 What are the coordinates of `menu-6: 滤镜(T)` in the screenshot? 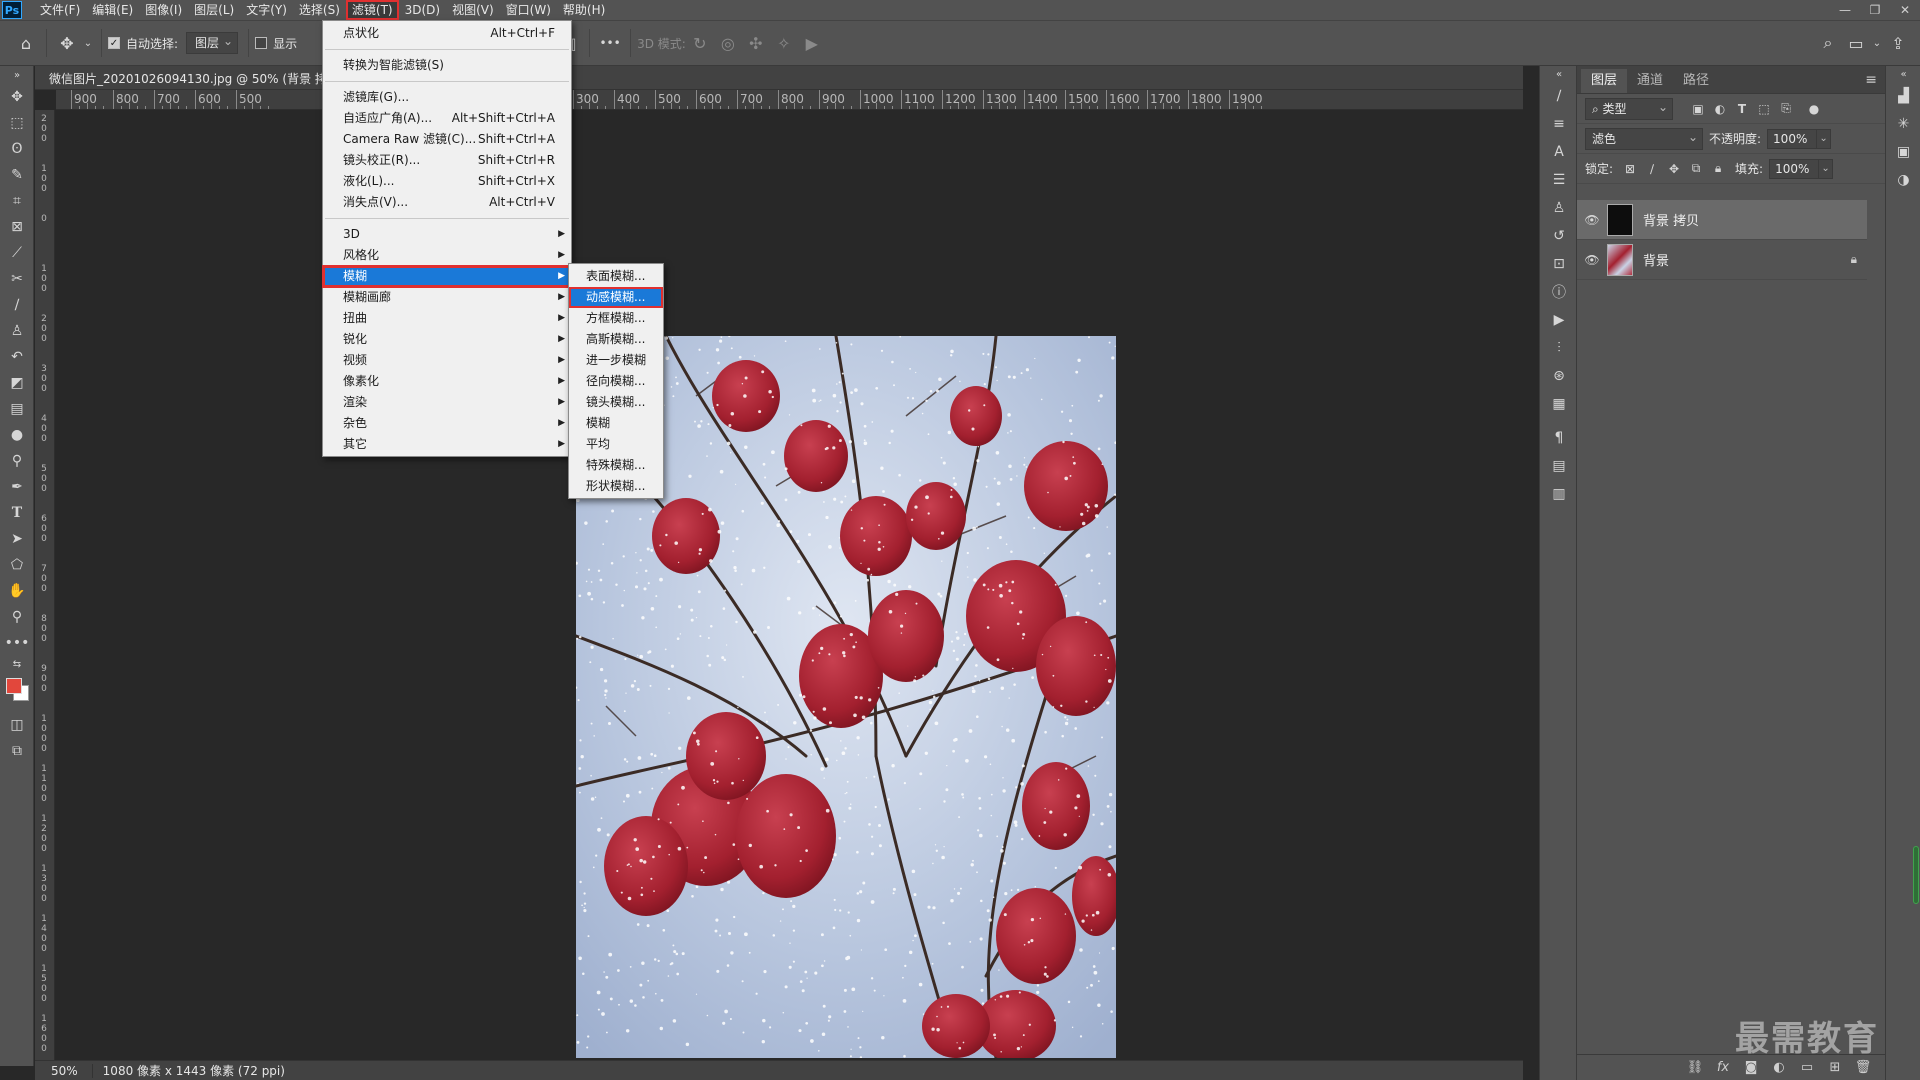 It's located at (372, 10).